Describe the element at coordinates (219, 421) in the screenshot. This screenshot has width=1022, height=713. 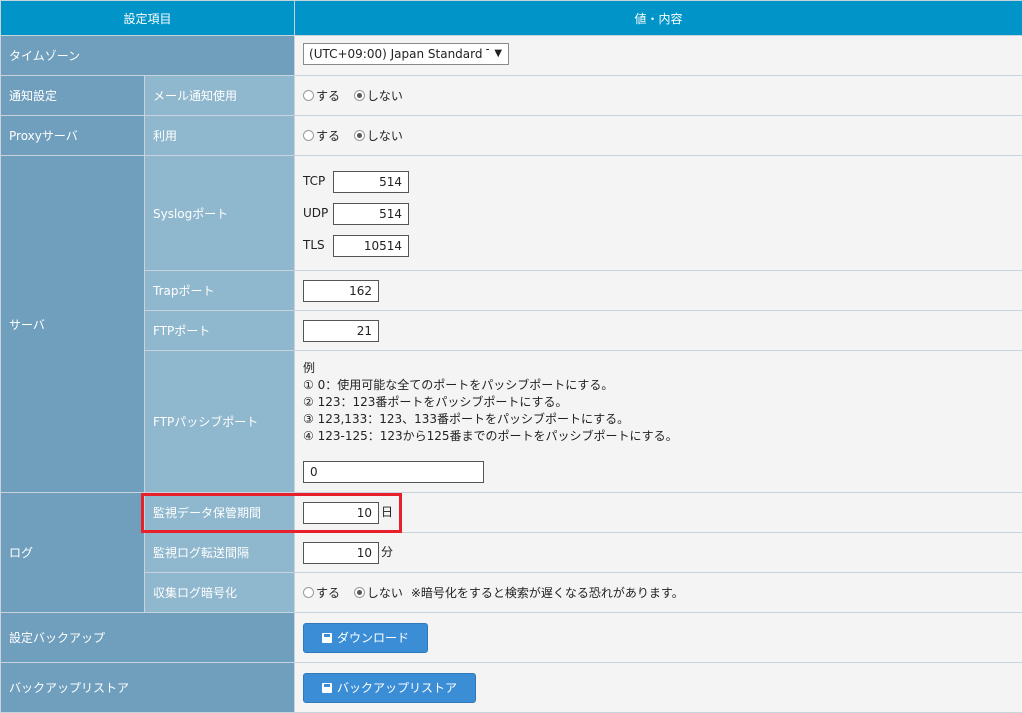
I see `ftp-passive-label: FTPパッシブポート` at that location.